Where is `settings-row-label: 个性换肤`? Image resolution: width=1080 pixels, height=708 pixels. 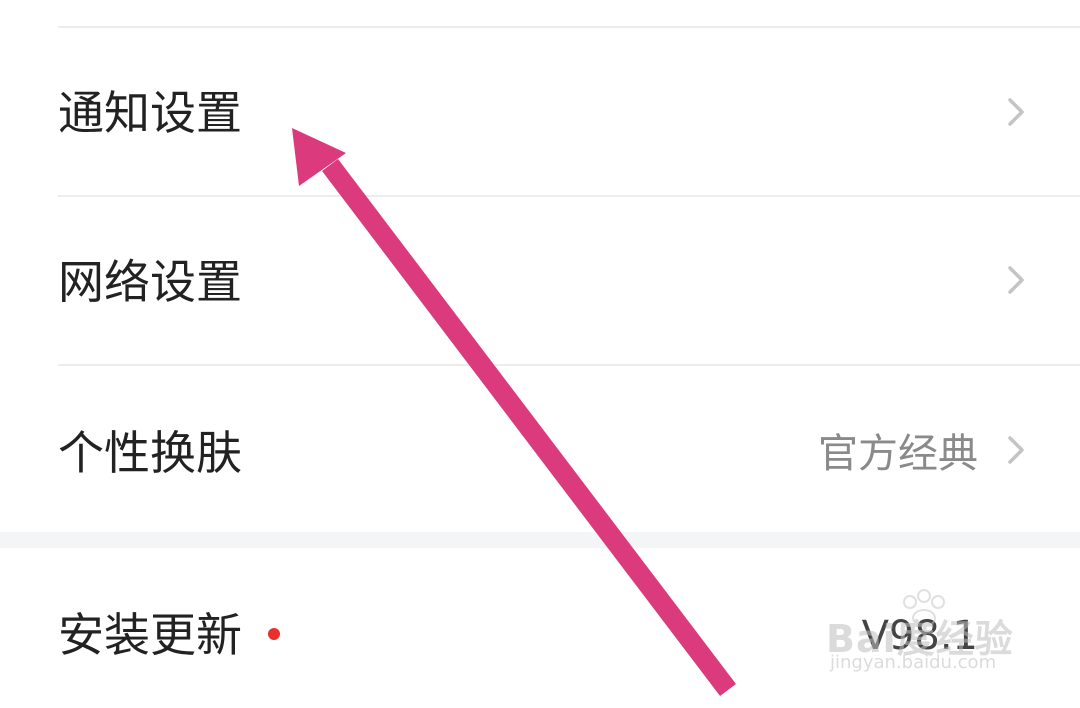 settings-row-label: 个性换肤 is located at coordinates (150, 453).